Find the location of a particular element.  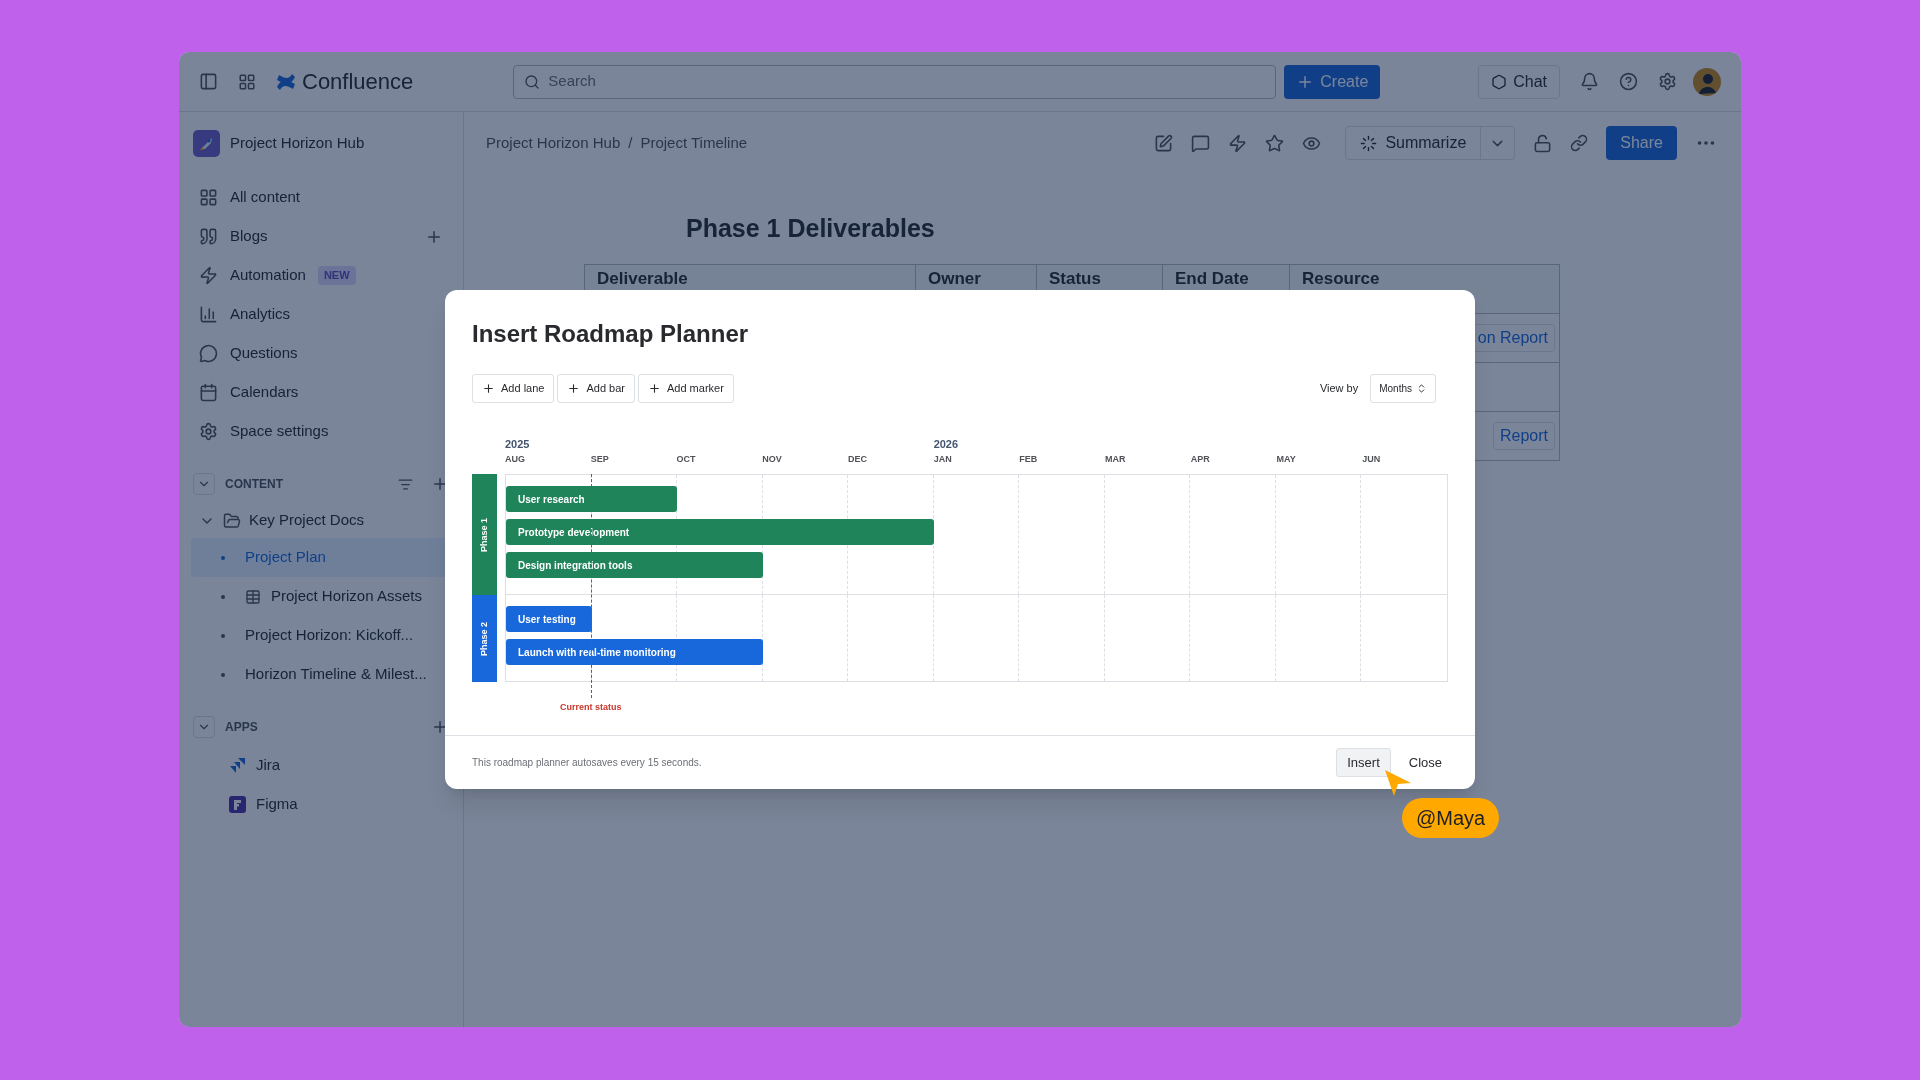

resource-link: Report is located at coordinates (1523, 435).